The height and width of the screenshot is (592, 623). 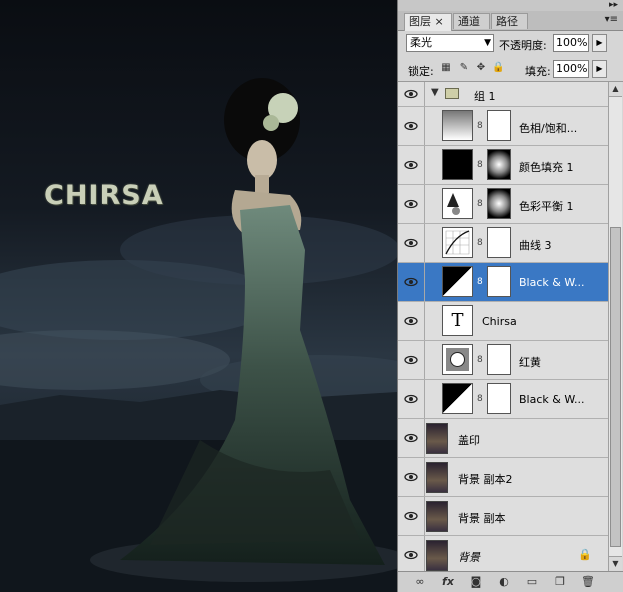 I want to click on hue-saturation-icon, so click(x=457, y=125).